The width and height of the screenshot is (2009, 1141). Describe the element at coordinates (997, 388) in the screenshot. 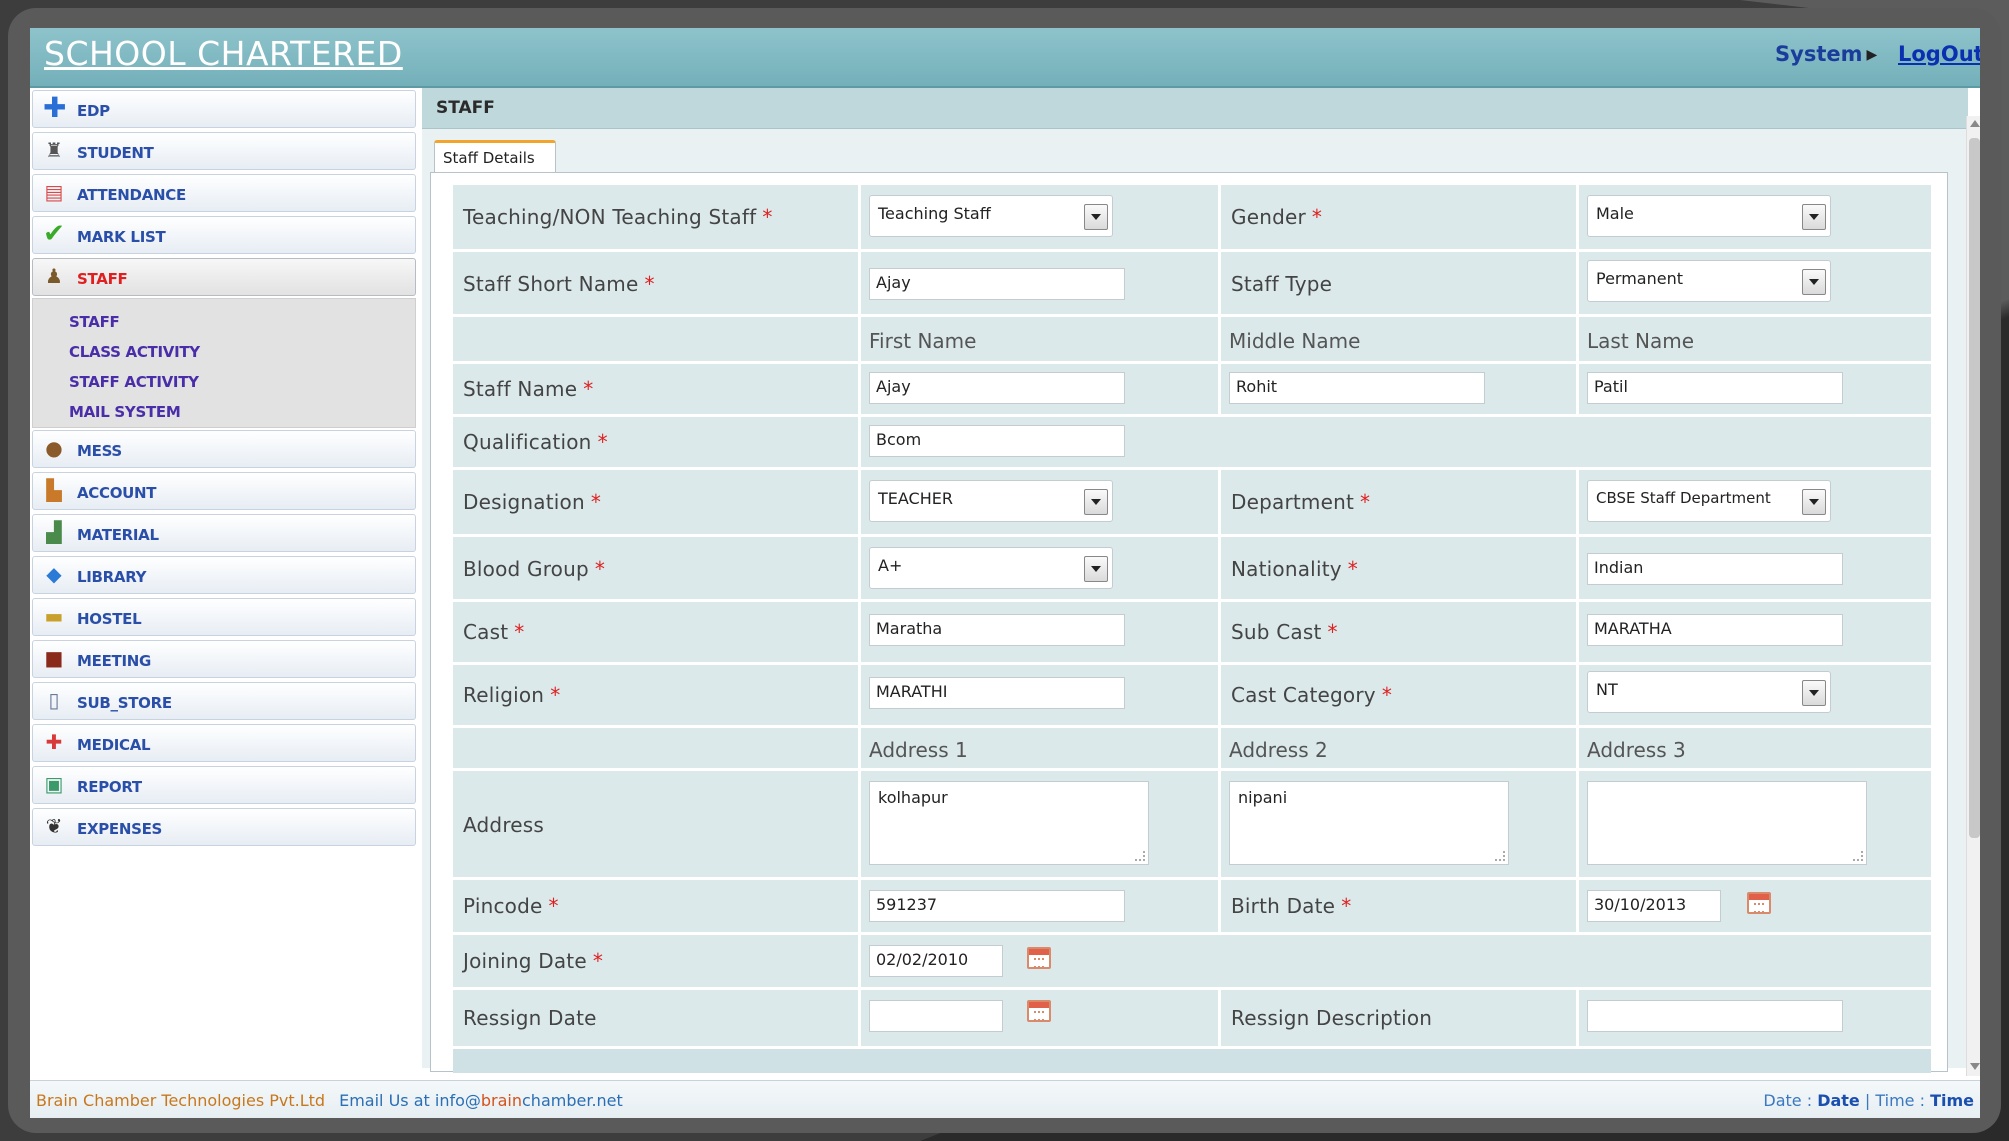

I see `first-name-input: Ajay` at that location.